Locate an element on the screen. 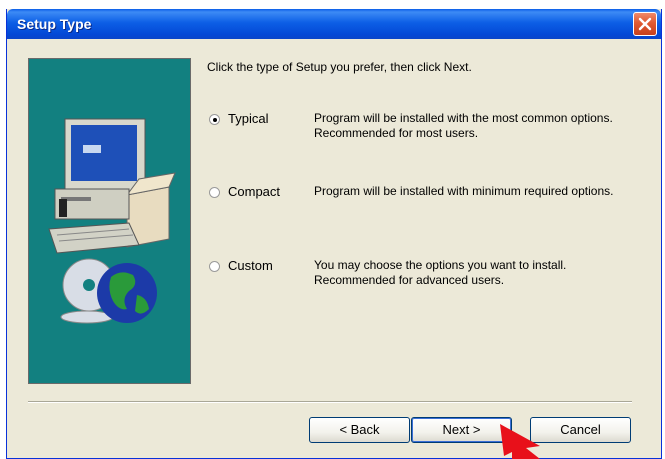 The image size is (665, 459). compact-label: Compact is located at coordinates (254, 191).